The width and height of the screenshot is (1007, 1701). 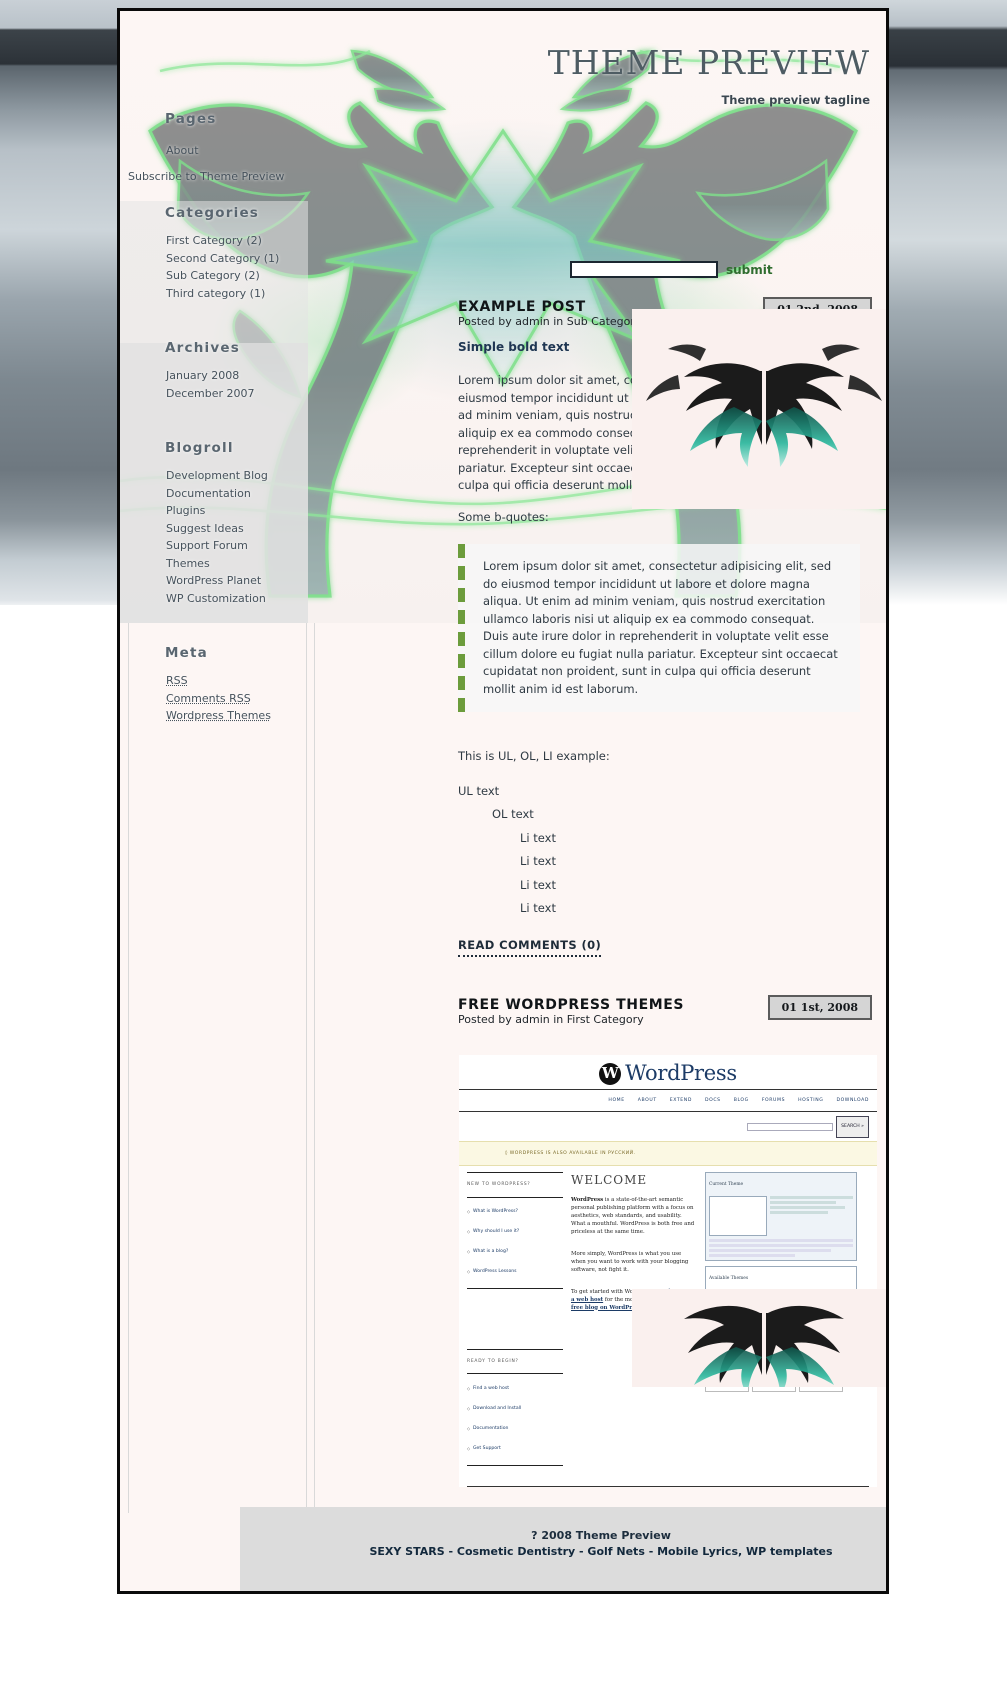 What do you see at coordinates (530, 947) in the screenshot?
I see `read-comments-link: READ COMMENTS (0)` at bounding box center [530, 947].